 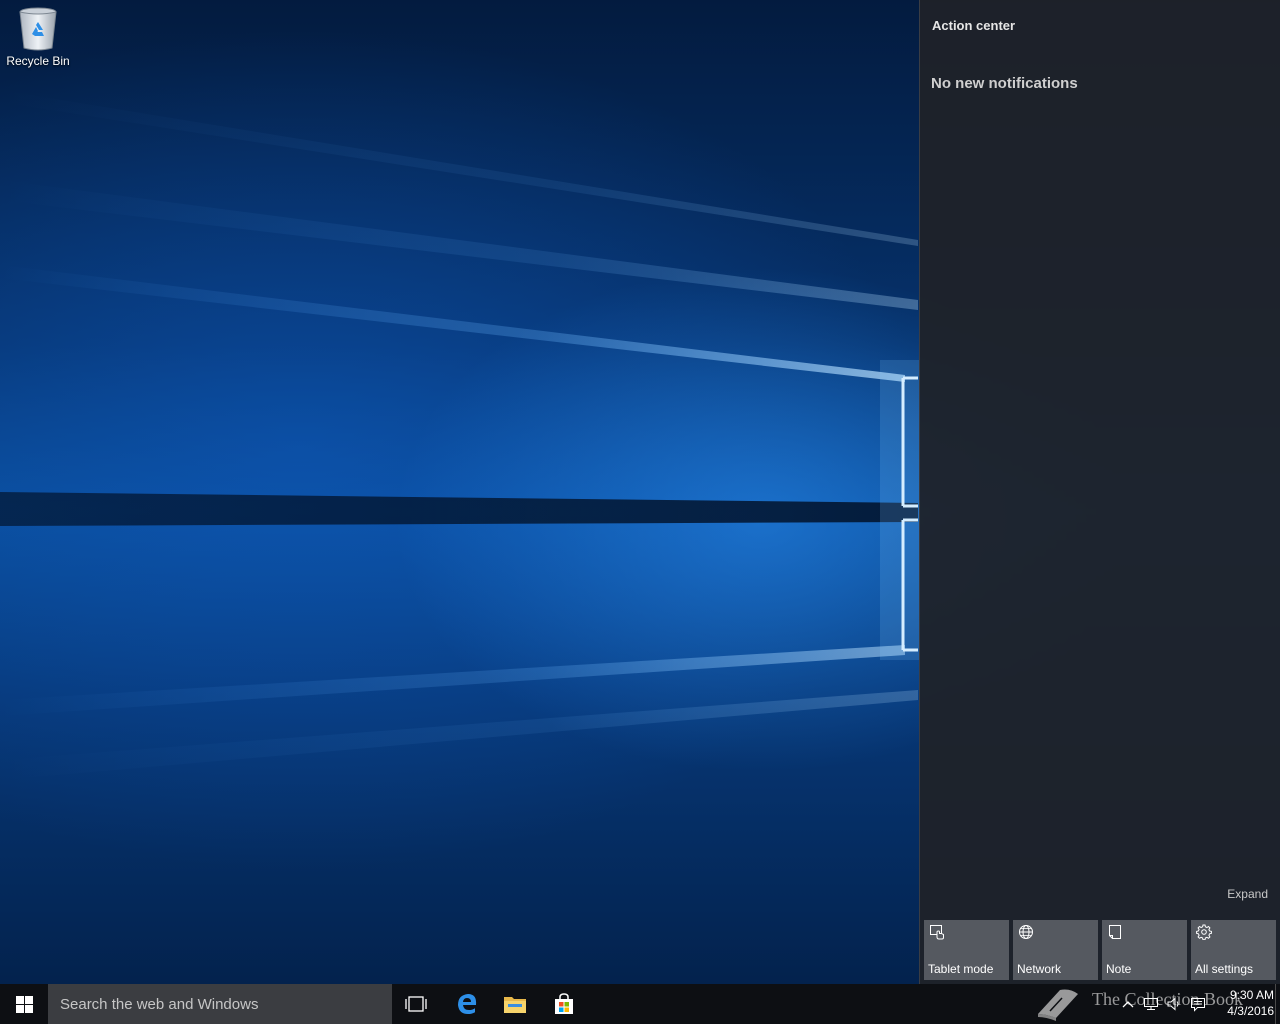 What do you see at coordinates (1151, 1004) in the screenshot?
I see `network-icon` at bounding box center [1151, 1004].